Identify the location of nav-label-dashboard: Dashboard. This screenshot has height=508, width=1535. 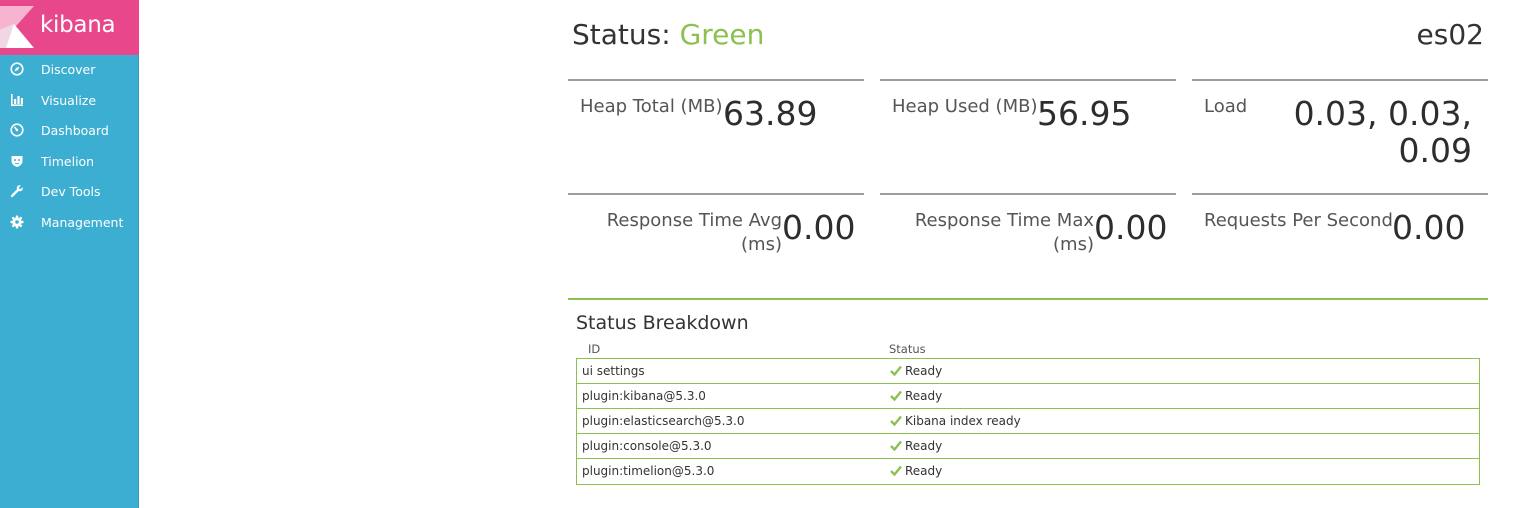
(75, 130).